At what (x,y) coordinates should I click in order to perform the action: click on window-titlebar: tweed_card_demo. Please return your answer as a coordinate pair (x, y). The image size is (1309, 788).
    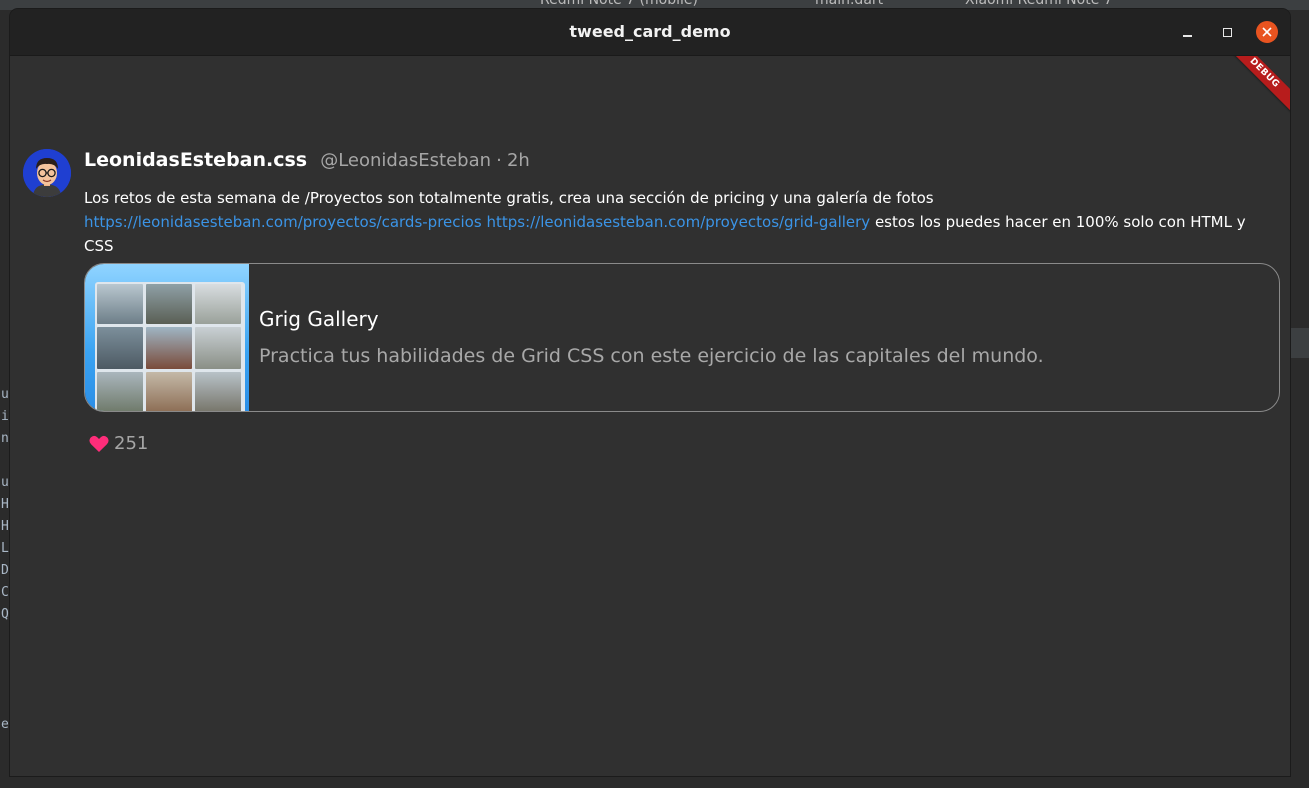
    Looking at the image, I should click on (650, 32).